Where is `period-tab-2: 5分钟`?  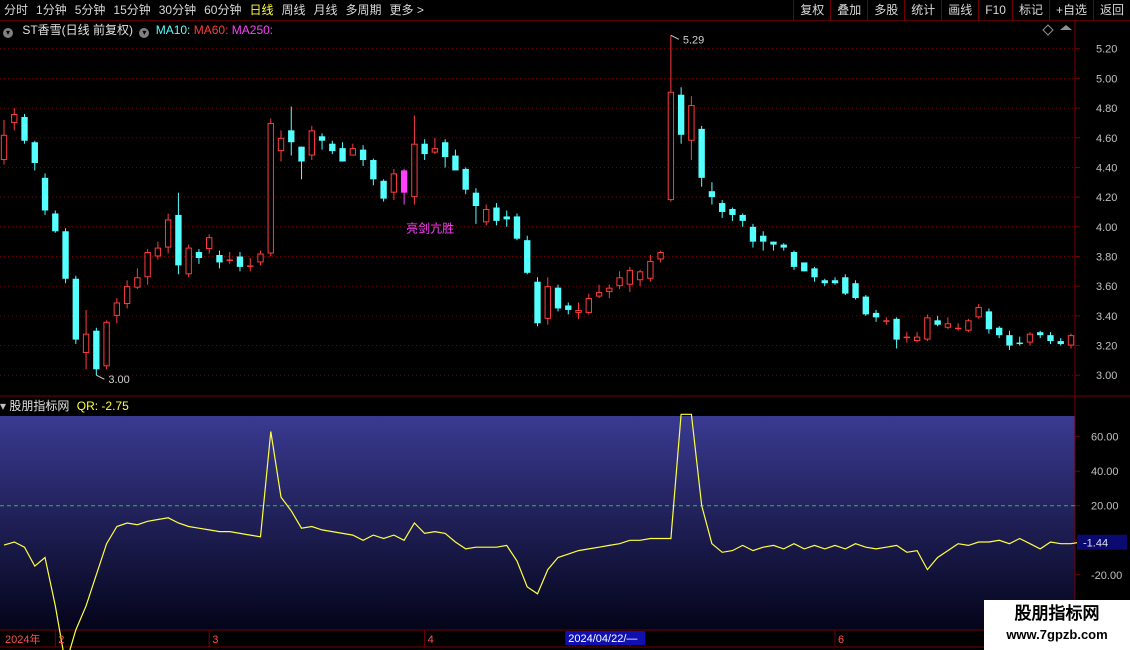 period-tab-2: 5分钟 is located at coordinates (90, 10).